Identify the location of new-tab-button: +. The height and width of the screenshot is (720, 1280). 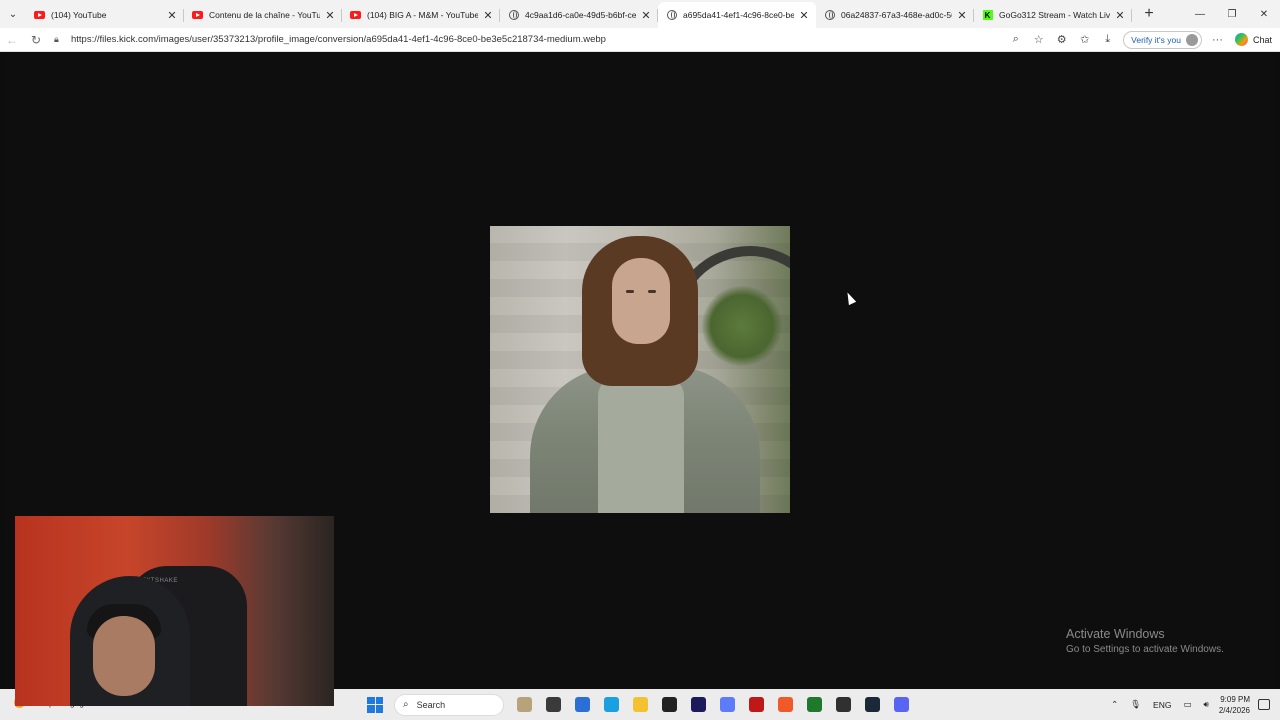
(1149, 14).